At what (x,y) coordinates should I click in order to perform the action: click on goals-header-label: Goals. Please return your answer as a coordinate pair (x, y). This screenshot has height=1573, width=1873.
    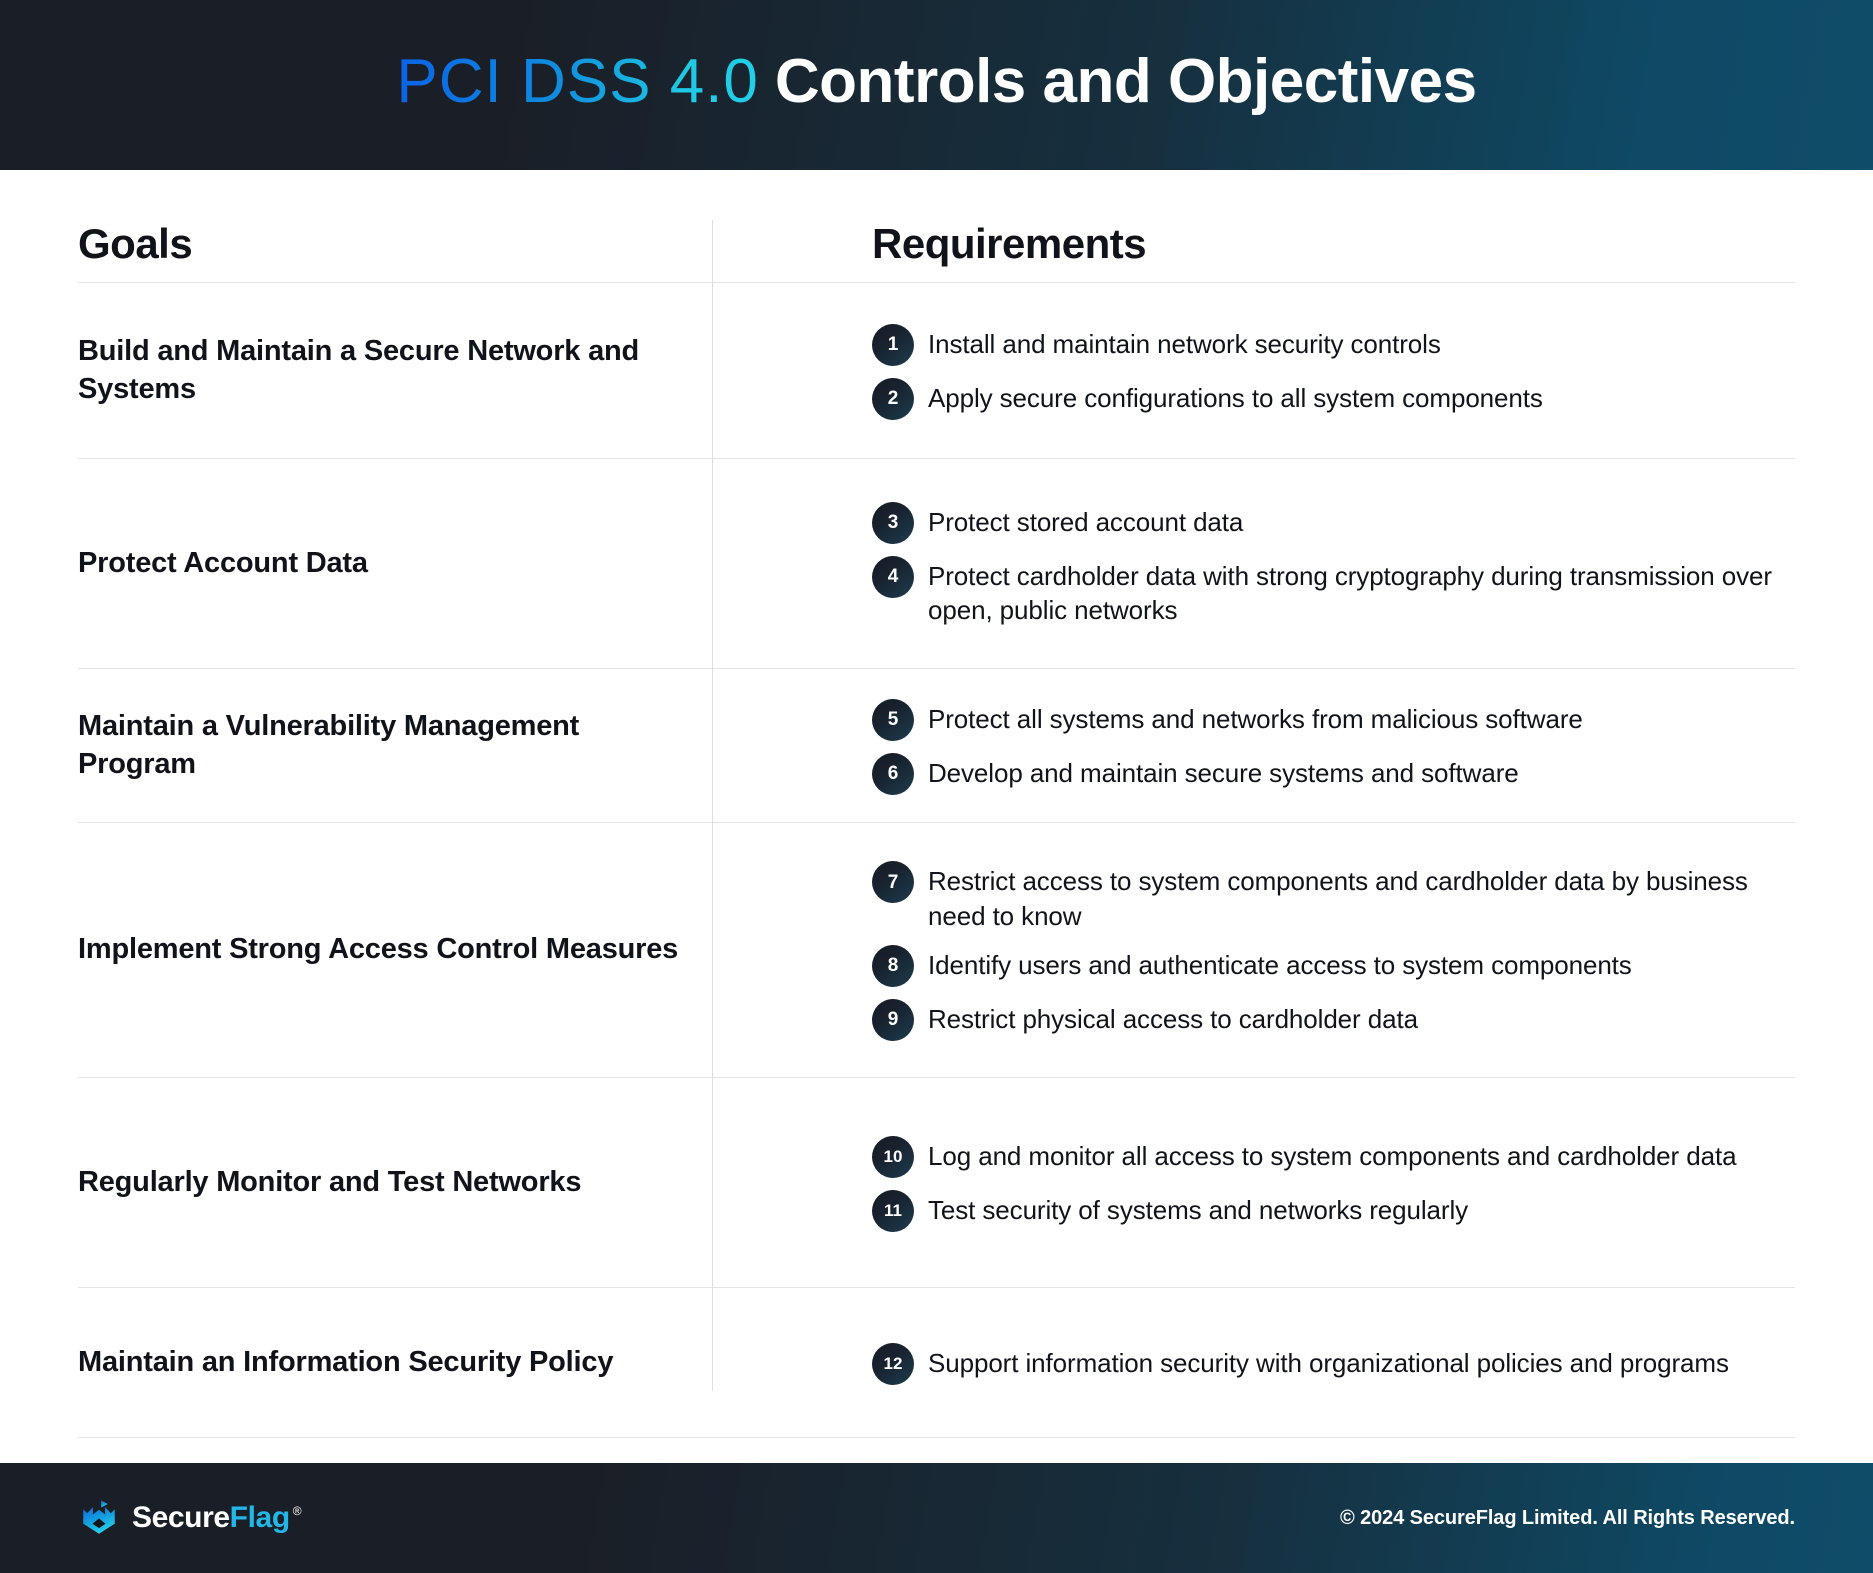
    Looking at the image, I should click on (135, 243).